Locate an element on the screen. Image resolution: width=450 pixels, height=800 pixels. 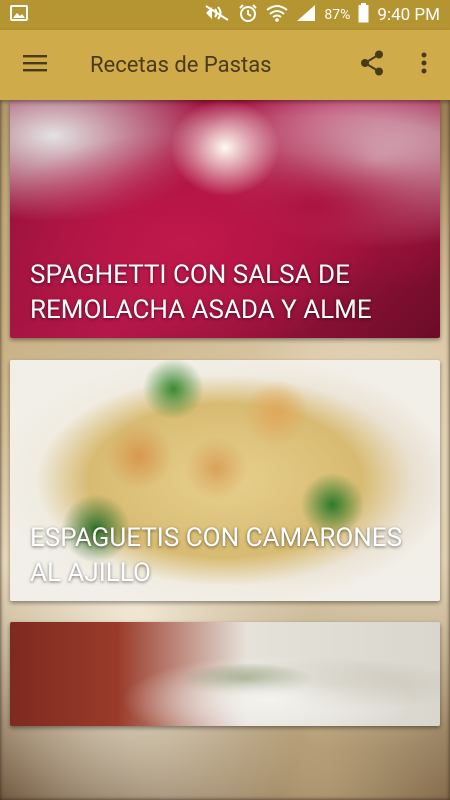
menu-icon is located at coordinates (35, 65).